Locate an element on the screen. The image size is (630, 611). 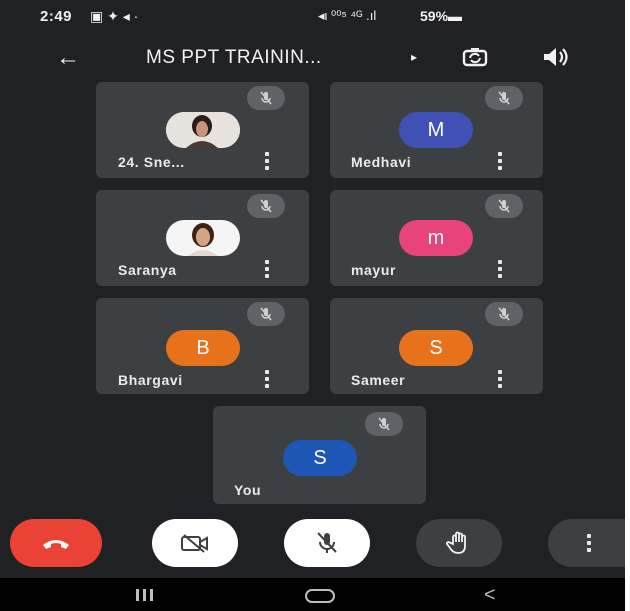
battery-level: 59%▬ is located at coordinates (441, 16).